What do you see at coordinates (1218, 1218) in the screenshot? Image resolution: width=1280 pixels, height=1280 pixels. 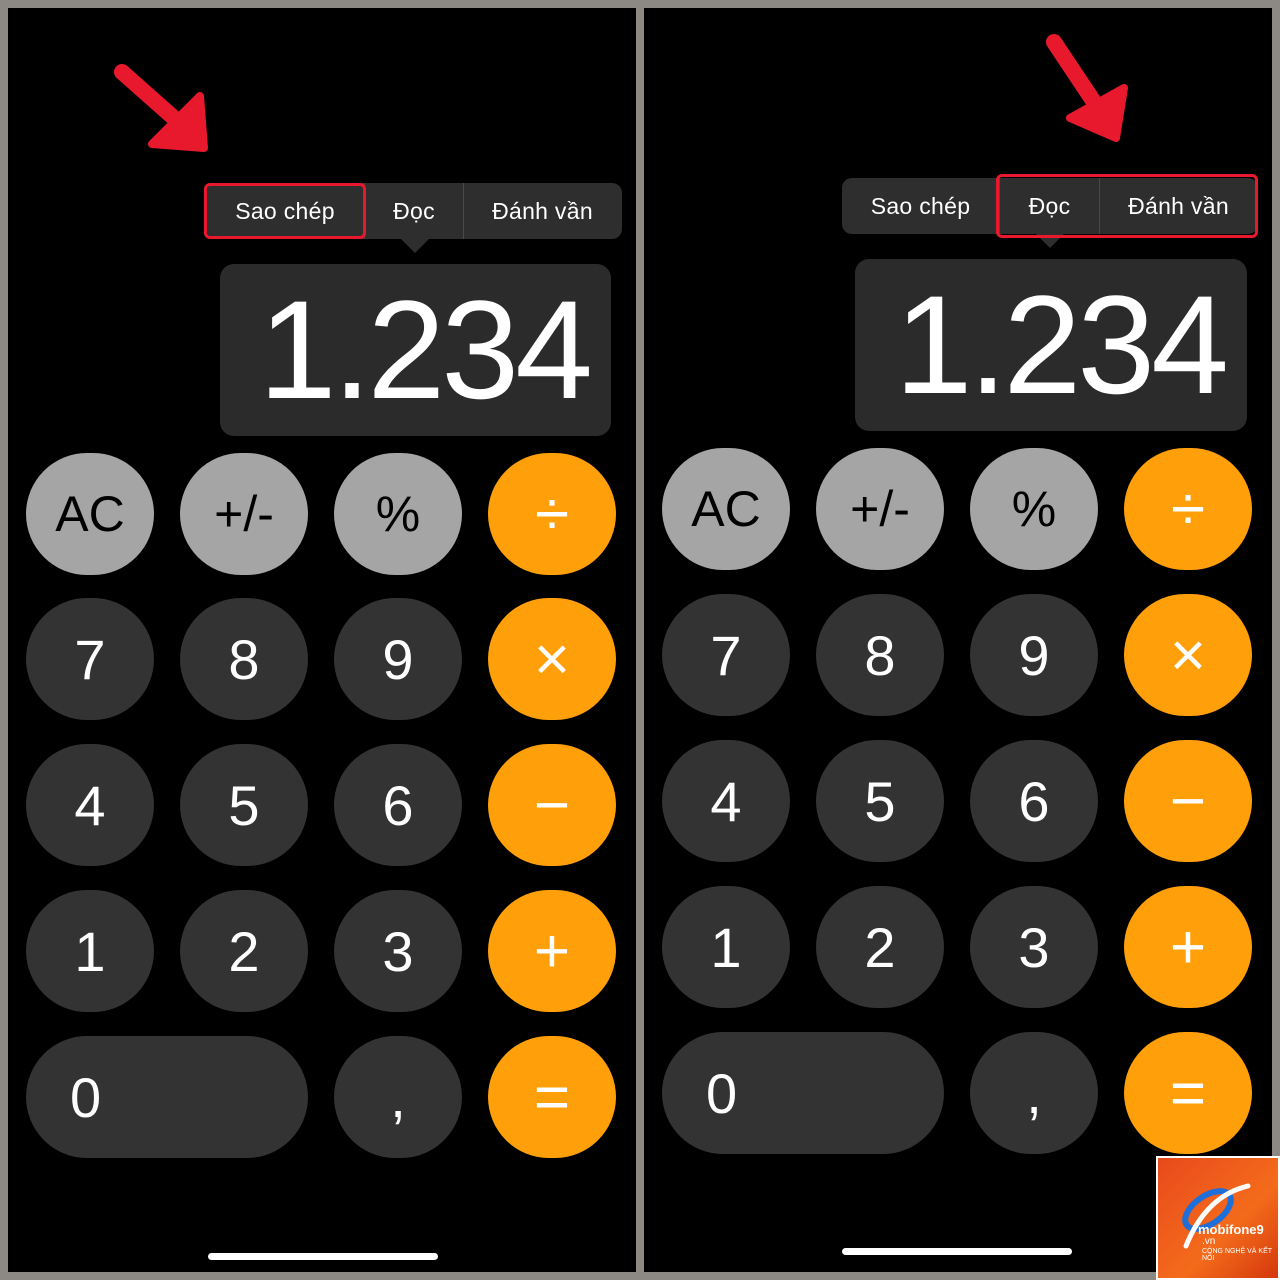 I see `mobifone-logo: mobifone9 .vn CÔNG NGHỆ VÀ KẾT NỐI` at bounding box center [1218, 1218].